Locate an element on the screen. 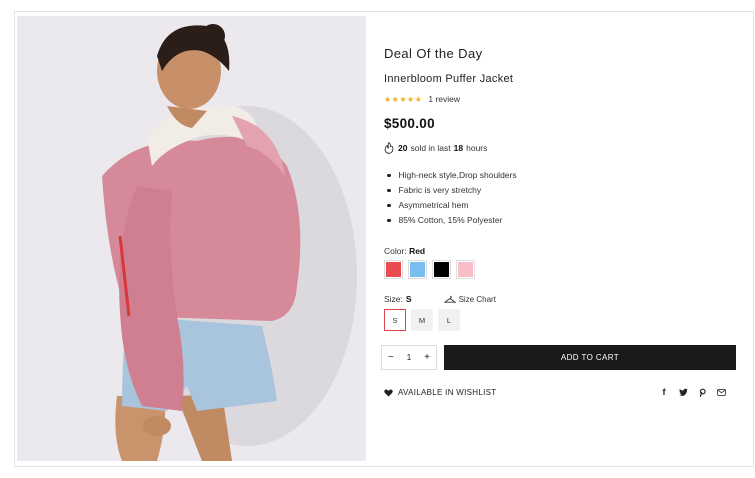 The width and height of the screenshot is (755, 478). size-option-m: M is located at coordinates (422, 320).